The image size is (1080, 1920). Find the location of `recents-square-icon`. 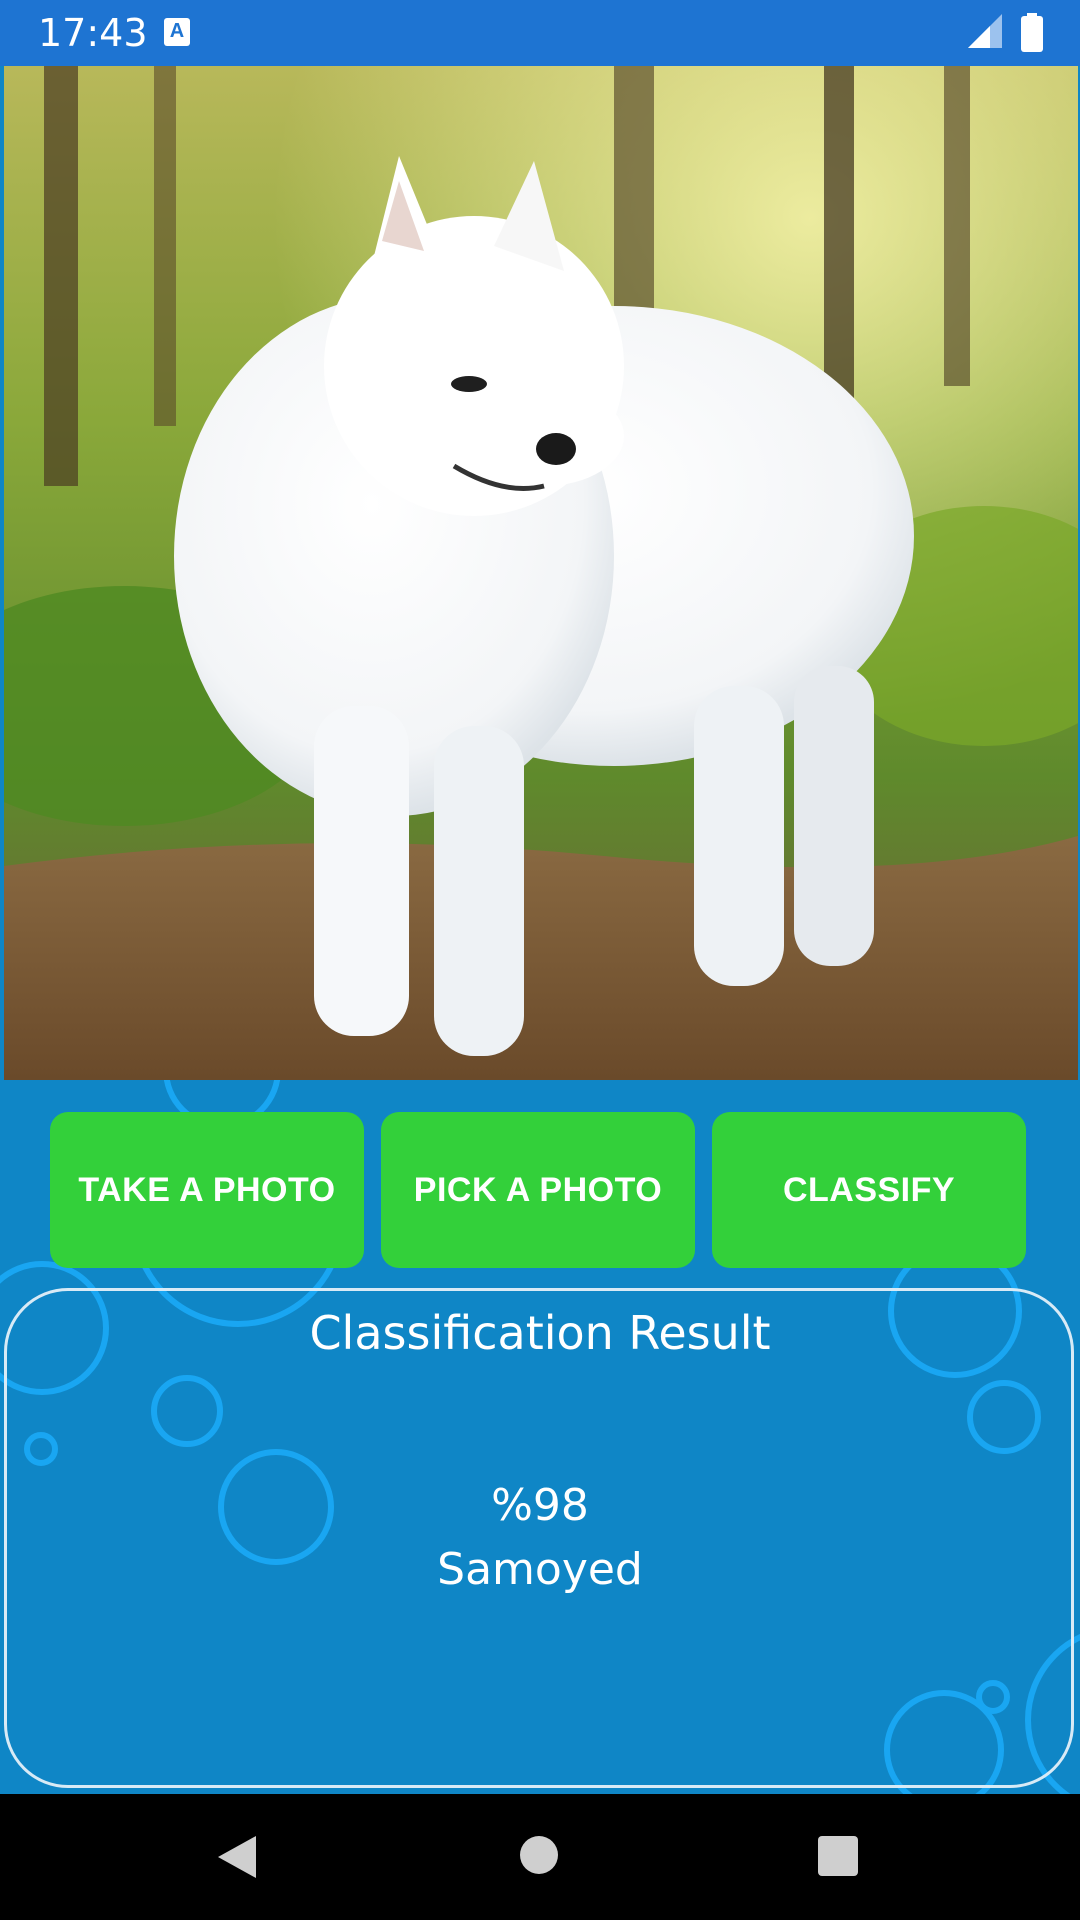

recents-square-icon is located at coordinates (838, 1856).